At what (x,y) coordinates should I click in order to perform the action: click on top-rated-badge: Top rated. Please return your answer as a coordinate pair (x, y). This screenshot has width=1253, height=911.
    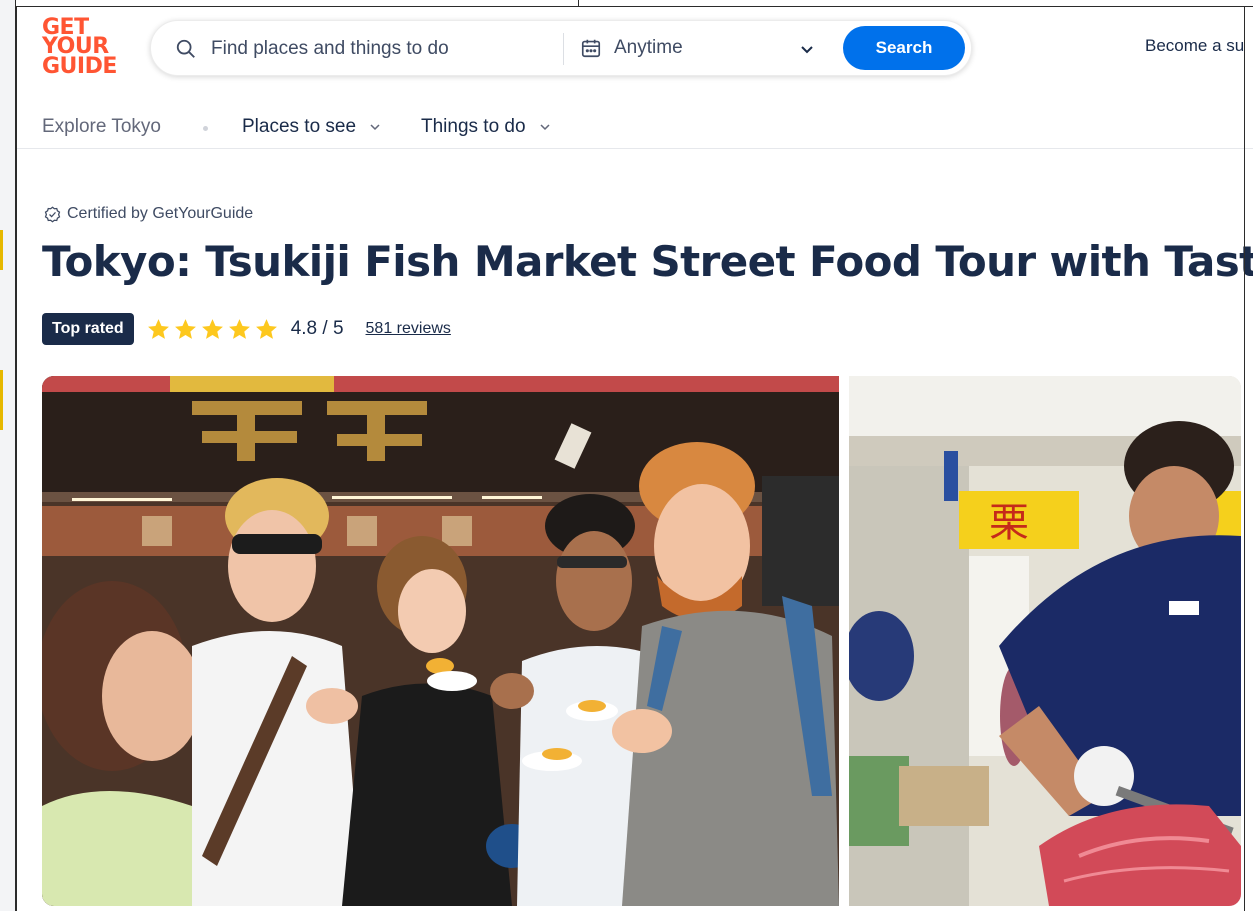
    Looking at the image, I should click on (88, 329).